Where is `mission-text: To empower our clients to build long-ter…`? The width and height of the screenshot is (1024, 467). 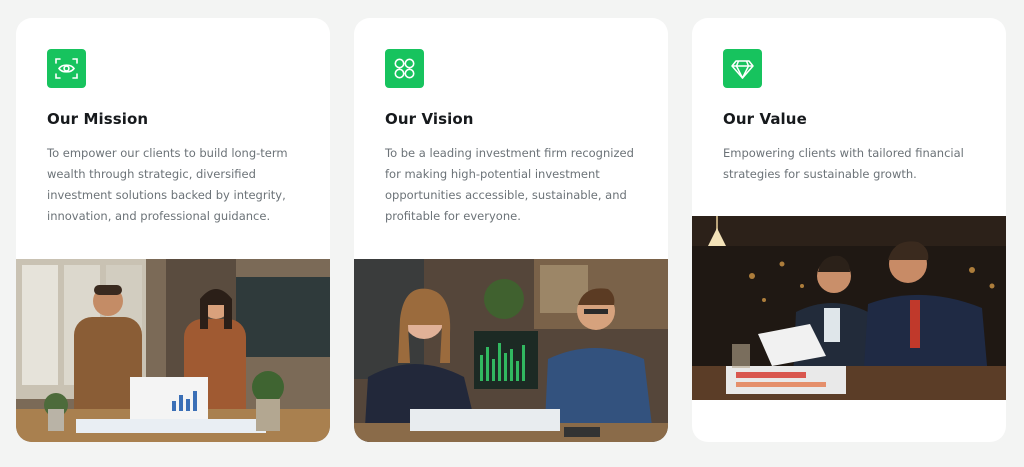
mission-text: To empower our clients to build long-ter… is located at coordinates (167, 184).